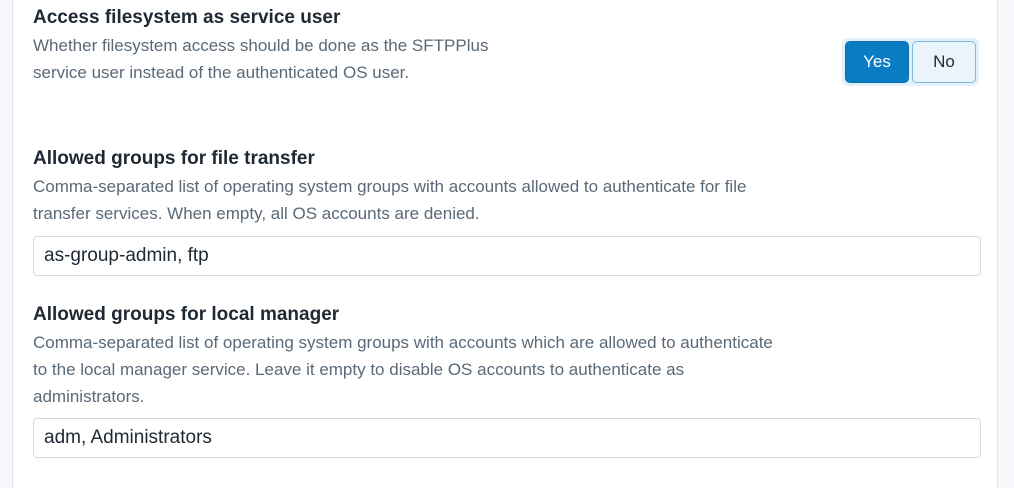  Describe the element at coordinates (944, 62) in the screenshot. I see `no-toggle-button: No` at that location.